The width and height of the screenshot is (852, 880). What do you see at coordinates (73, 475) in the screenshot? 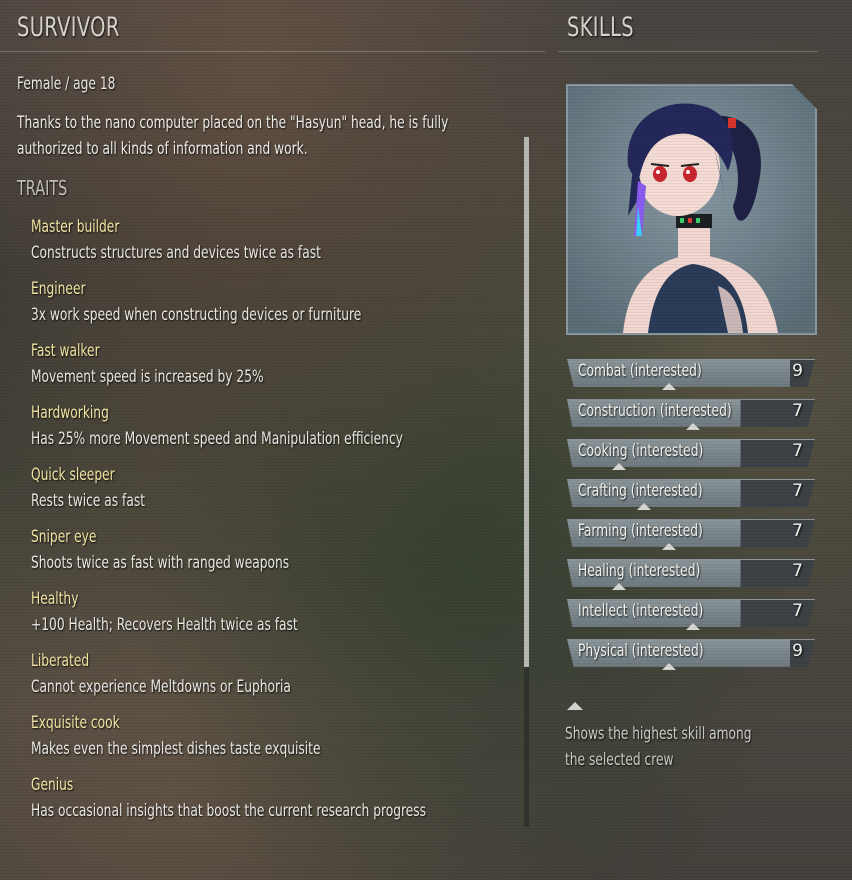
I see `trait-name: Quick sleeper` at bounding box center [73, 475].